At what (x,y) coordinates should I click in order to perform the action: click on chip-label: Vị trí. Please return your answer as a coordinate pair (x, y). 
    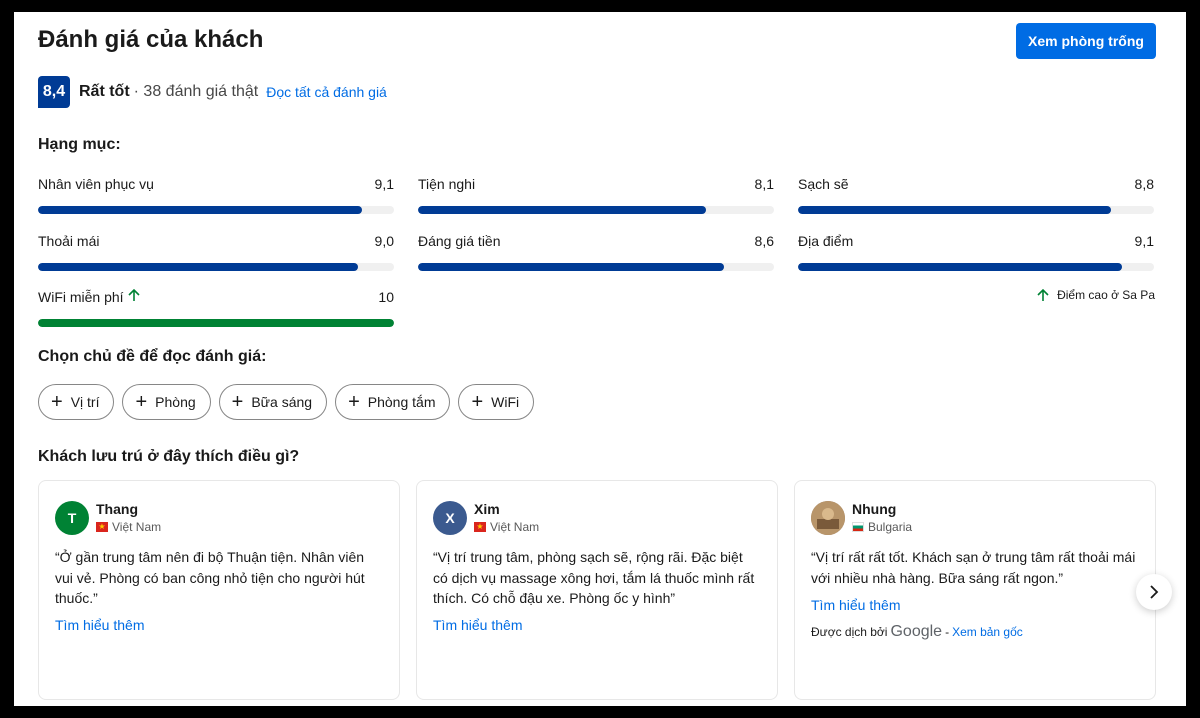
    Looking at the image, I should click on (85, 402).